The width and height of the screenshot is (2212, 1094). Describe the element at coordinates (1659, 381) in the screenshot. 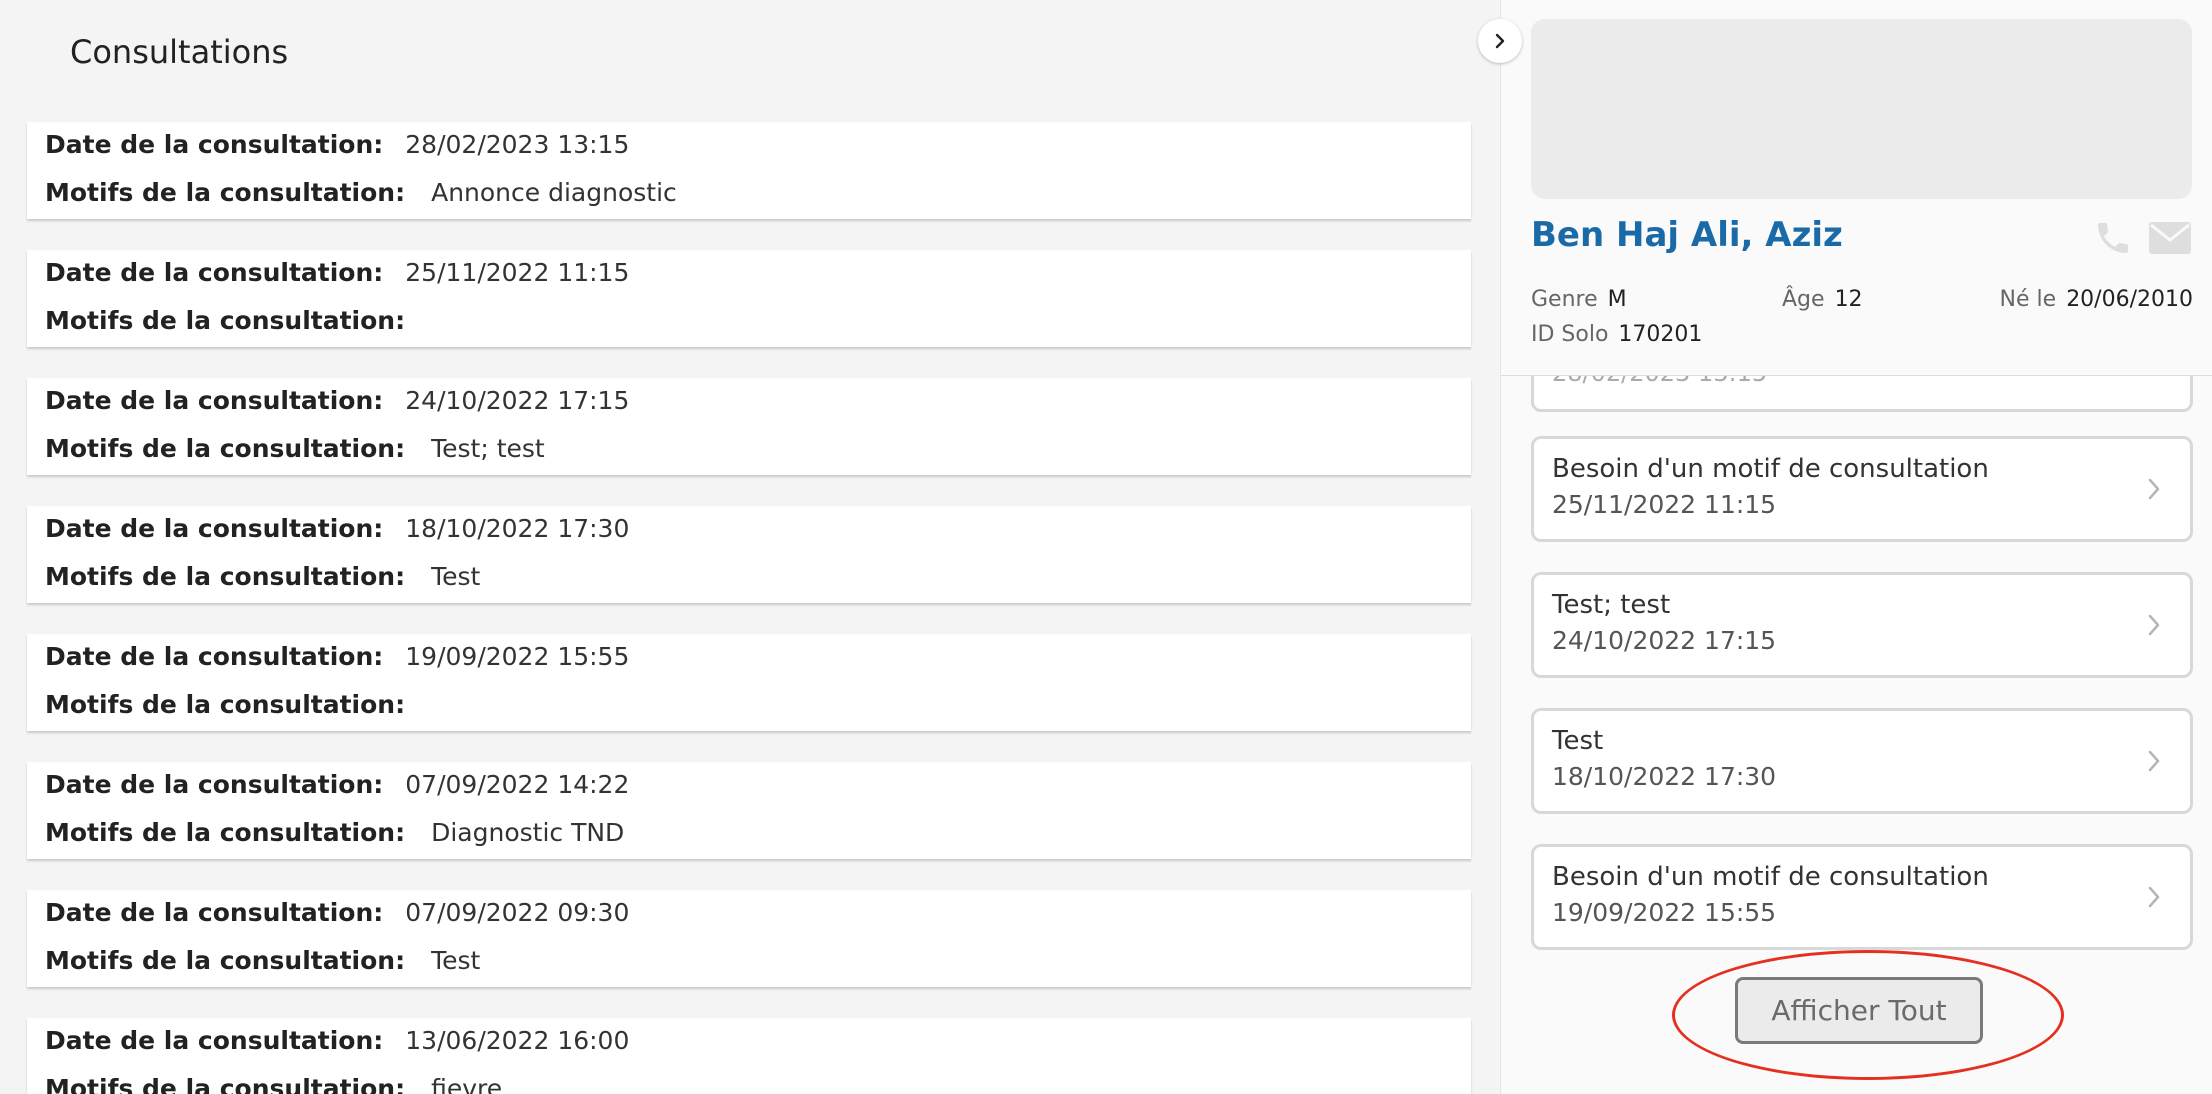

I see `recent-consultation-date: 28/02/2023 13:15` at that location.